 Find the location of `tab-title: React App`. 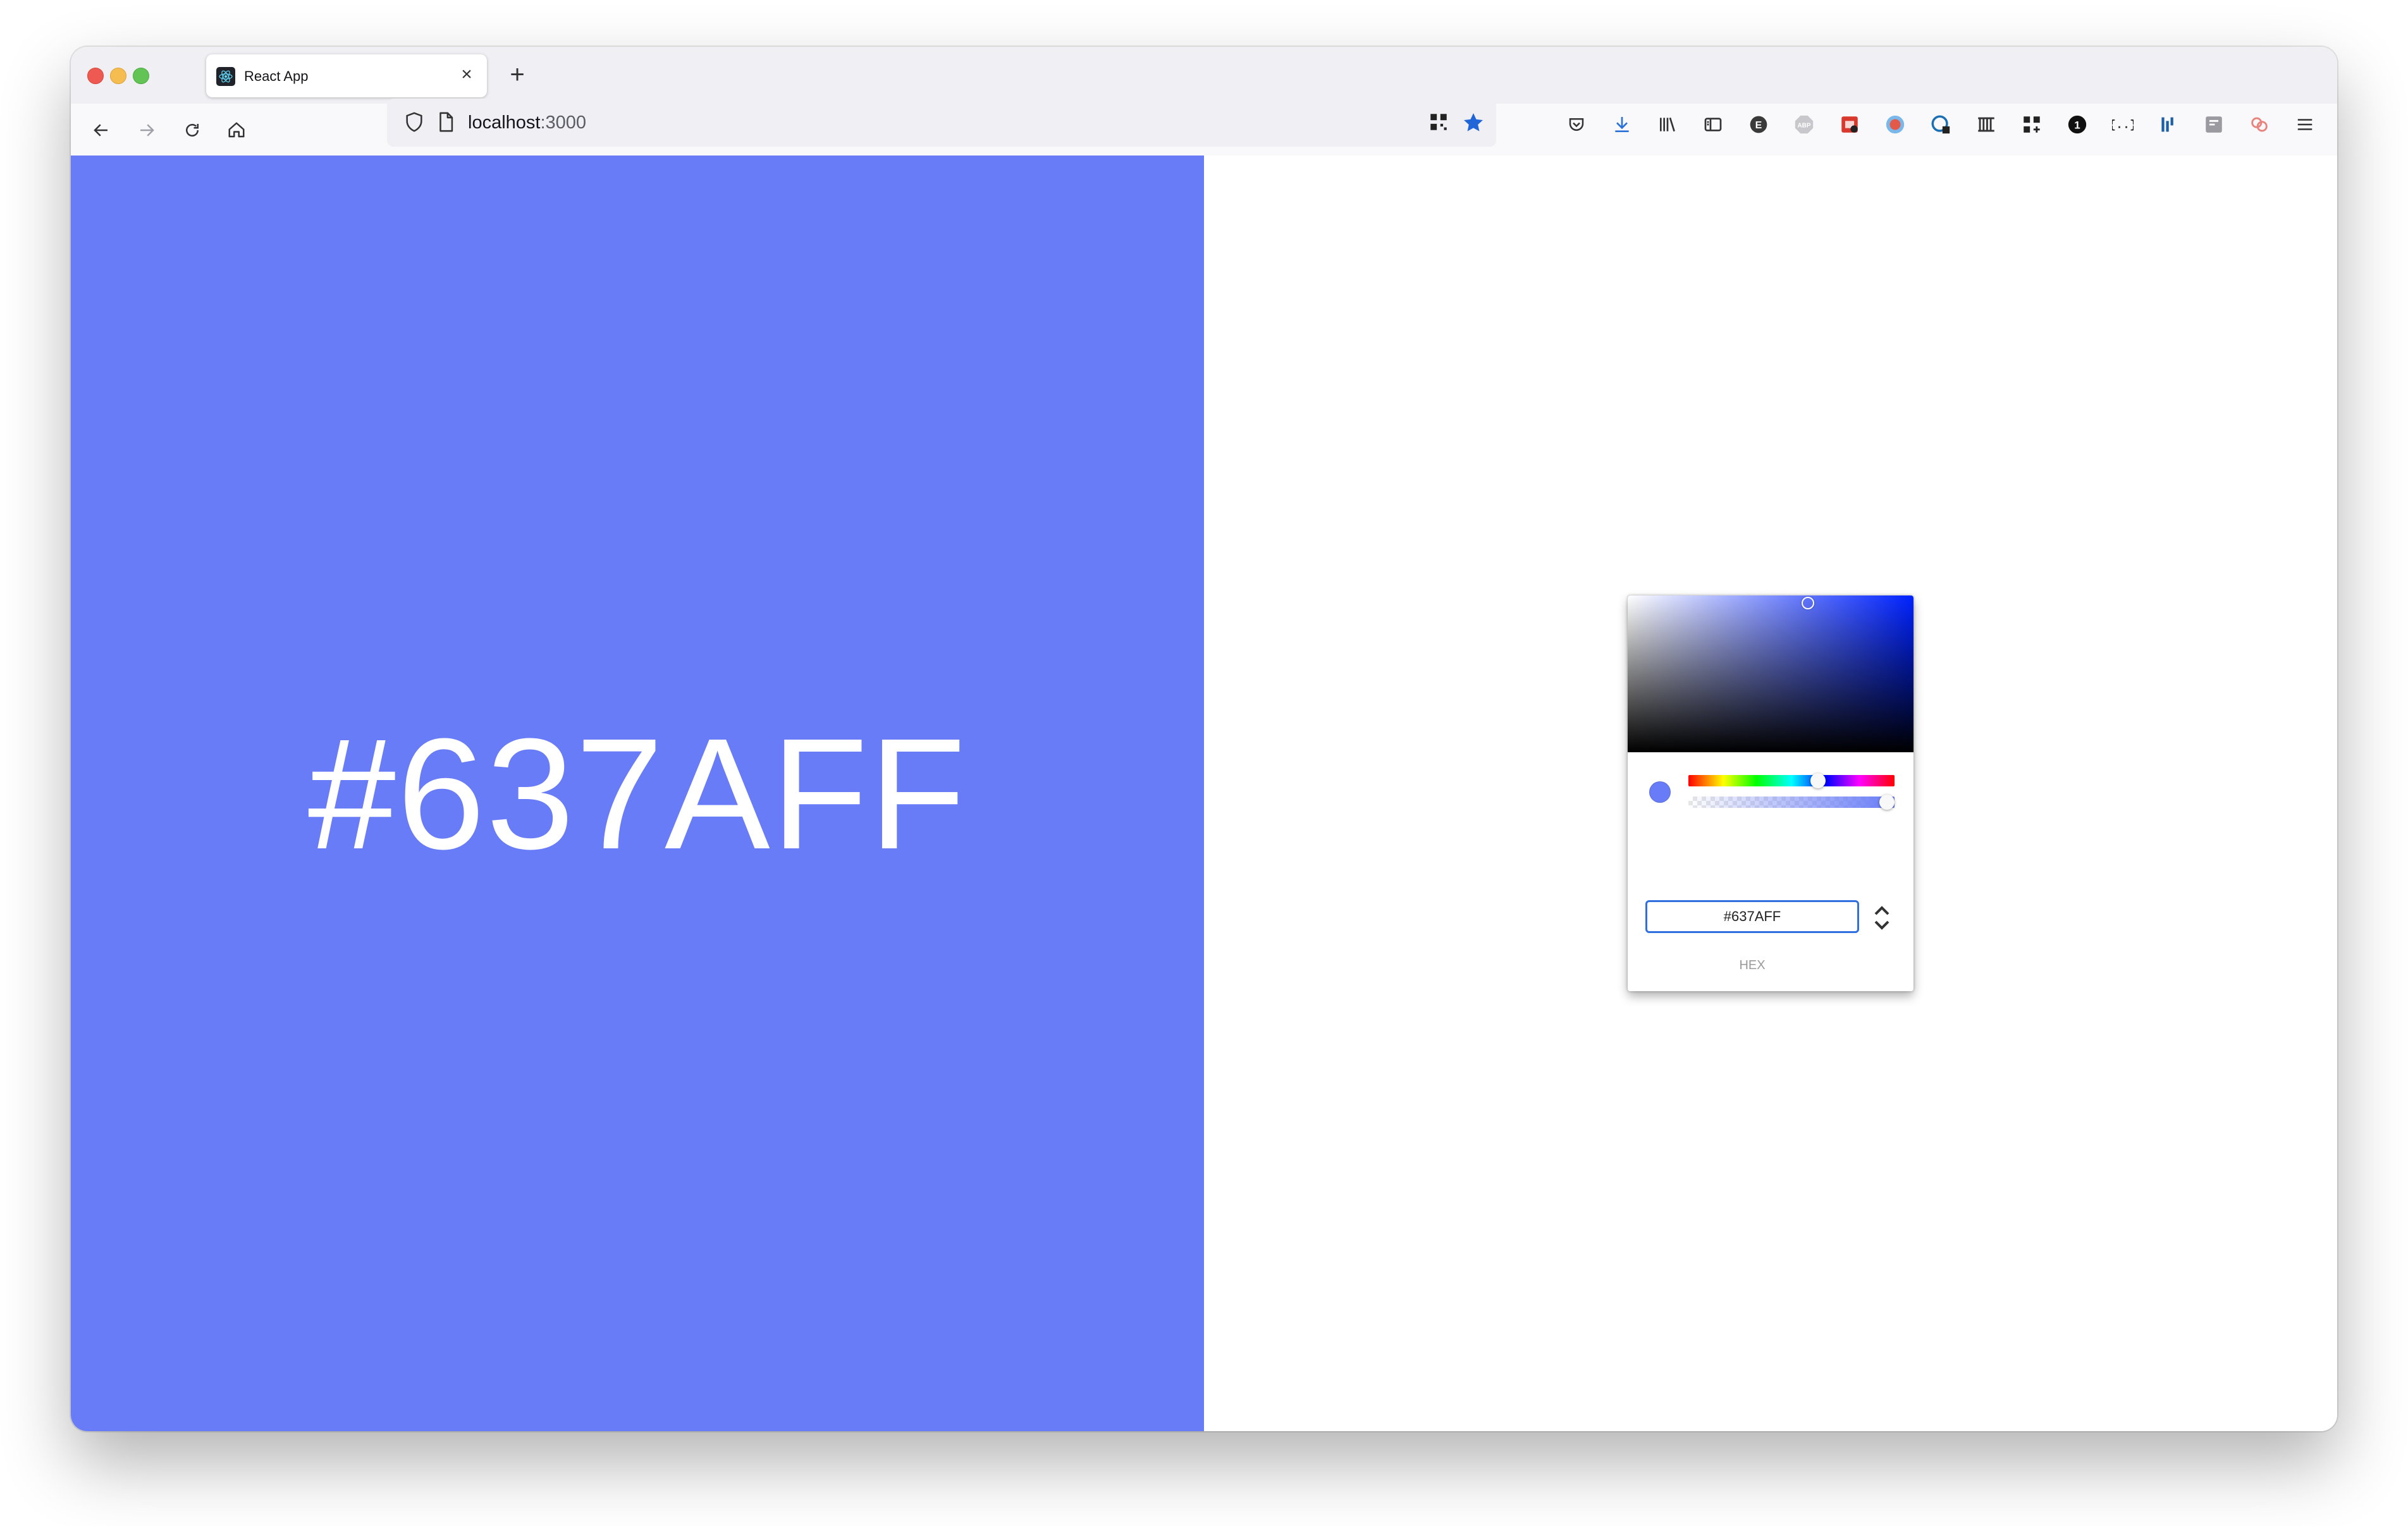

tab-title: React App is located at coordinates (276, 76).